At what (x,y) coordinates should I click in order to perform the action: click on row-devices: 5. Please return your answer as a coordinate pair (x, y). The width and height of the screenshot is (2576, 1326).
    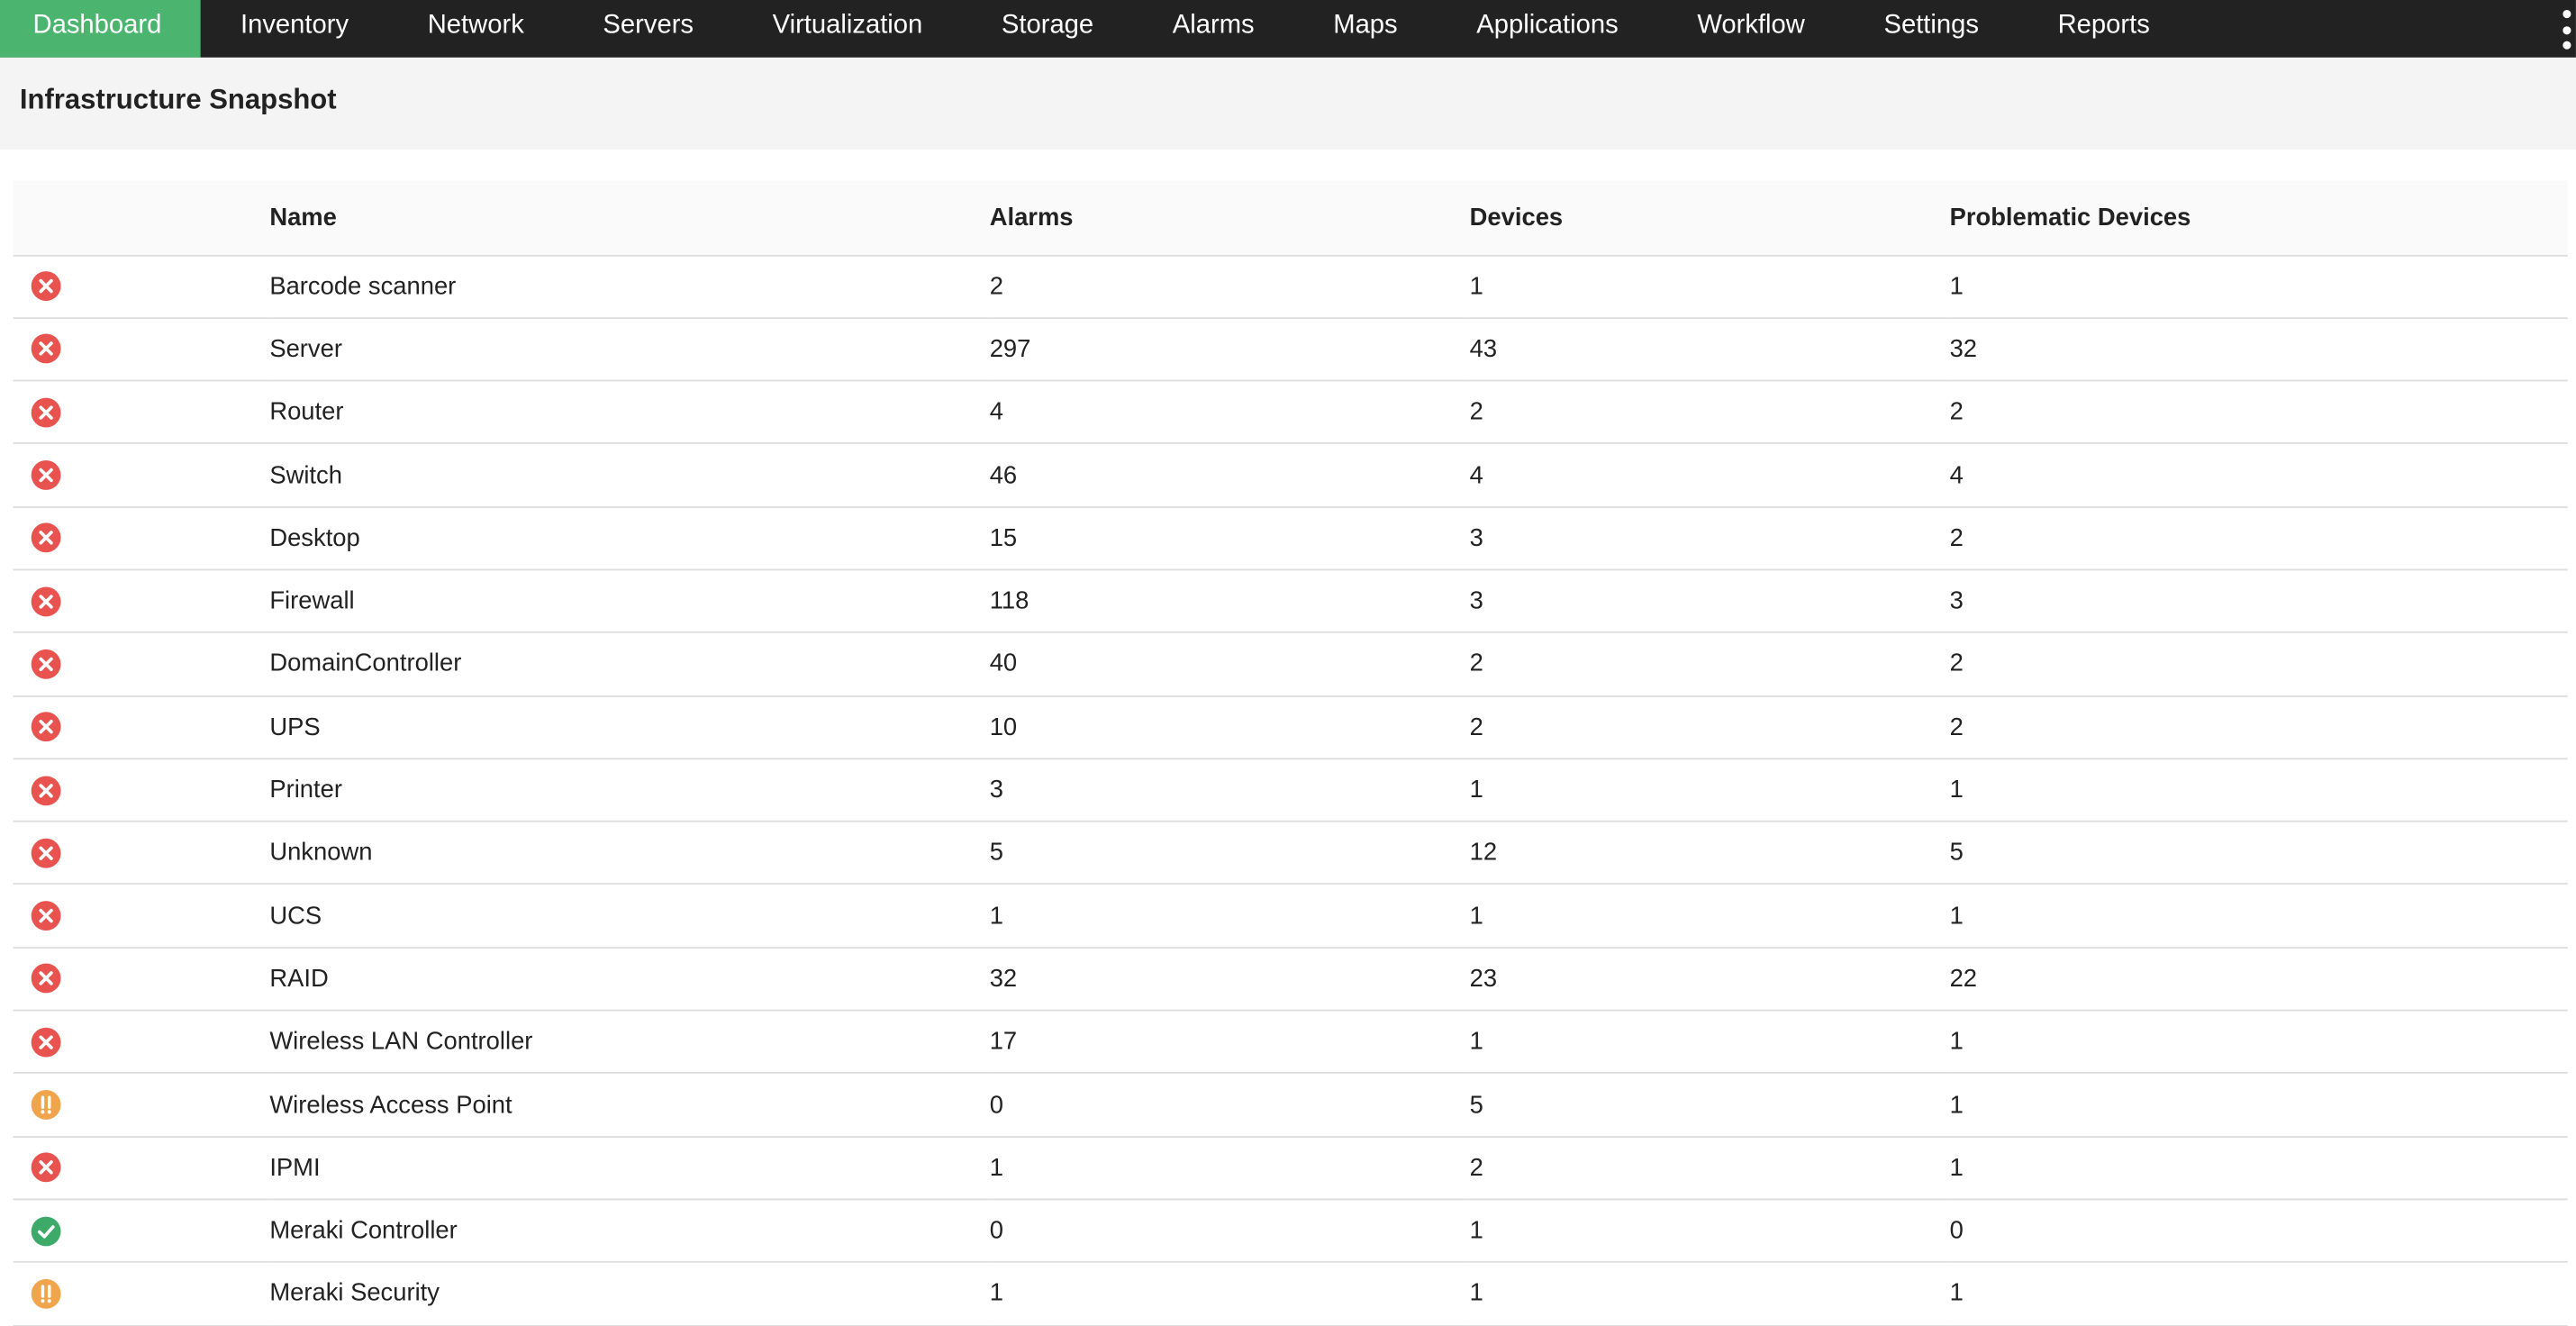
    Looking at the image, I should click on (1476, 1104).